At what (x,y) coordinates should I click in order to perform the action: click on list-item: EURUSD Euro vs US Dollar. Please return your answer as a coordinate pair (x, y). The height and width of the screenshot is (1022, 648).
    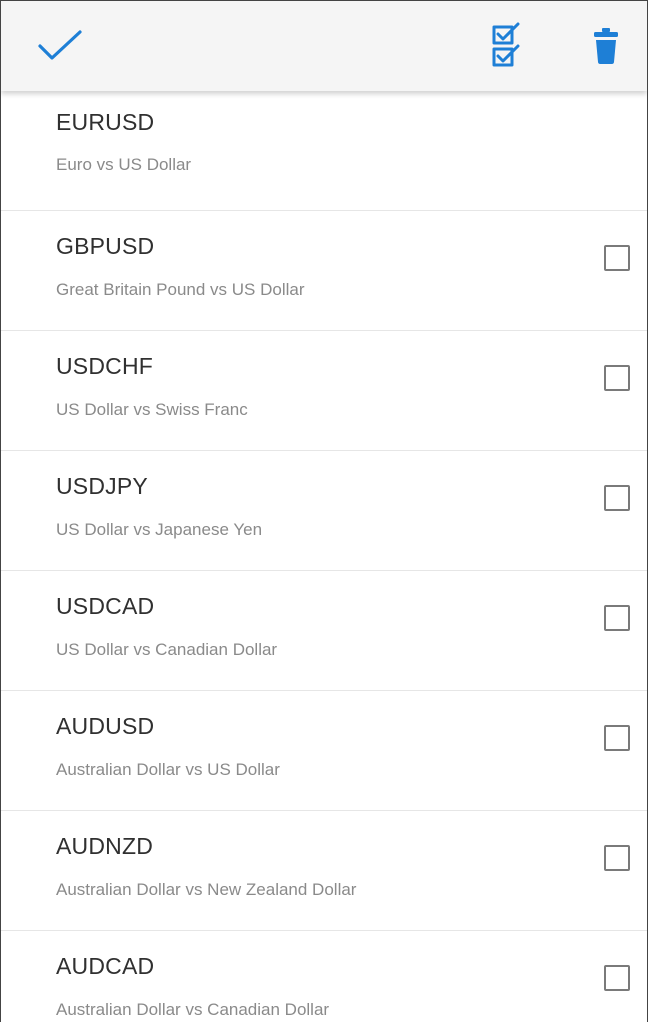
    Looking at the image, I should click on (324, 152).